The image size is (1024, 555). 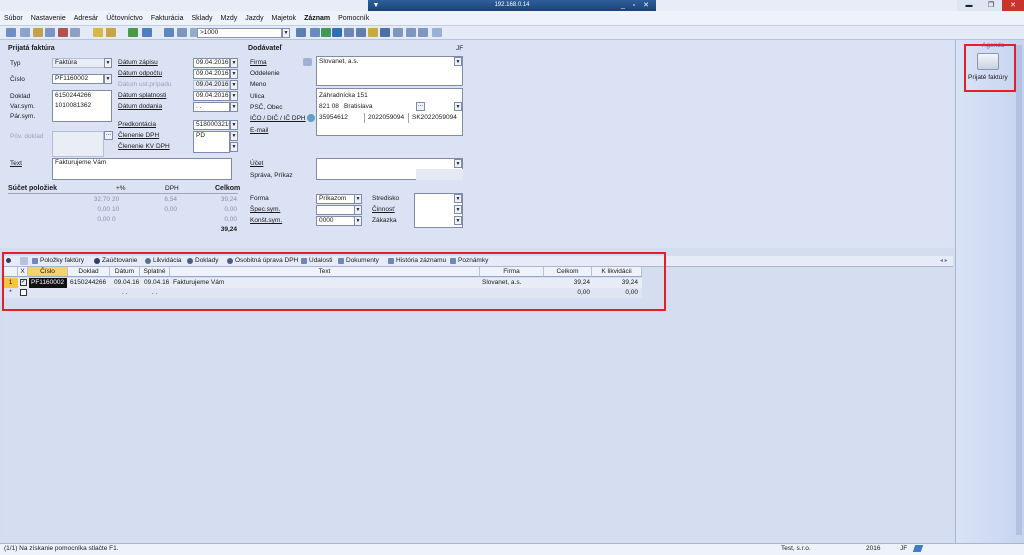 I want to click on print-icon, so click(x=50, y=32).